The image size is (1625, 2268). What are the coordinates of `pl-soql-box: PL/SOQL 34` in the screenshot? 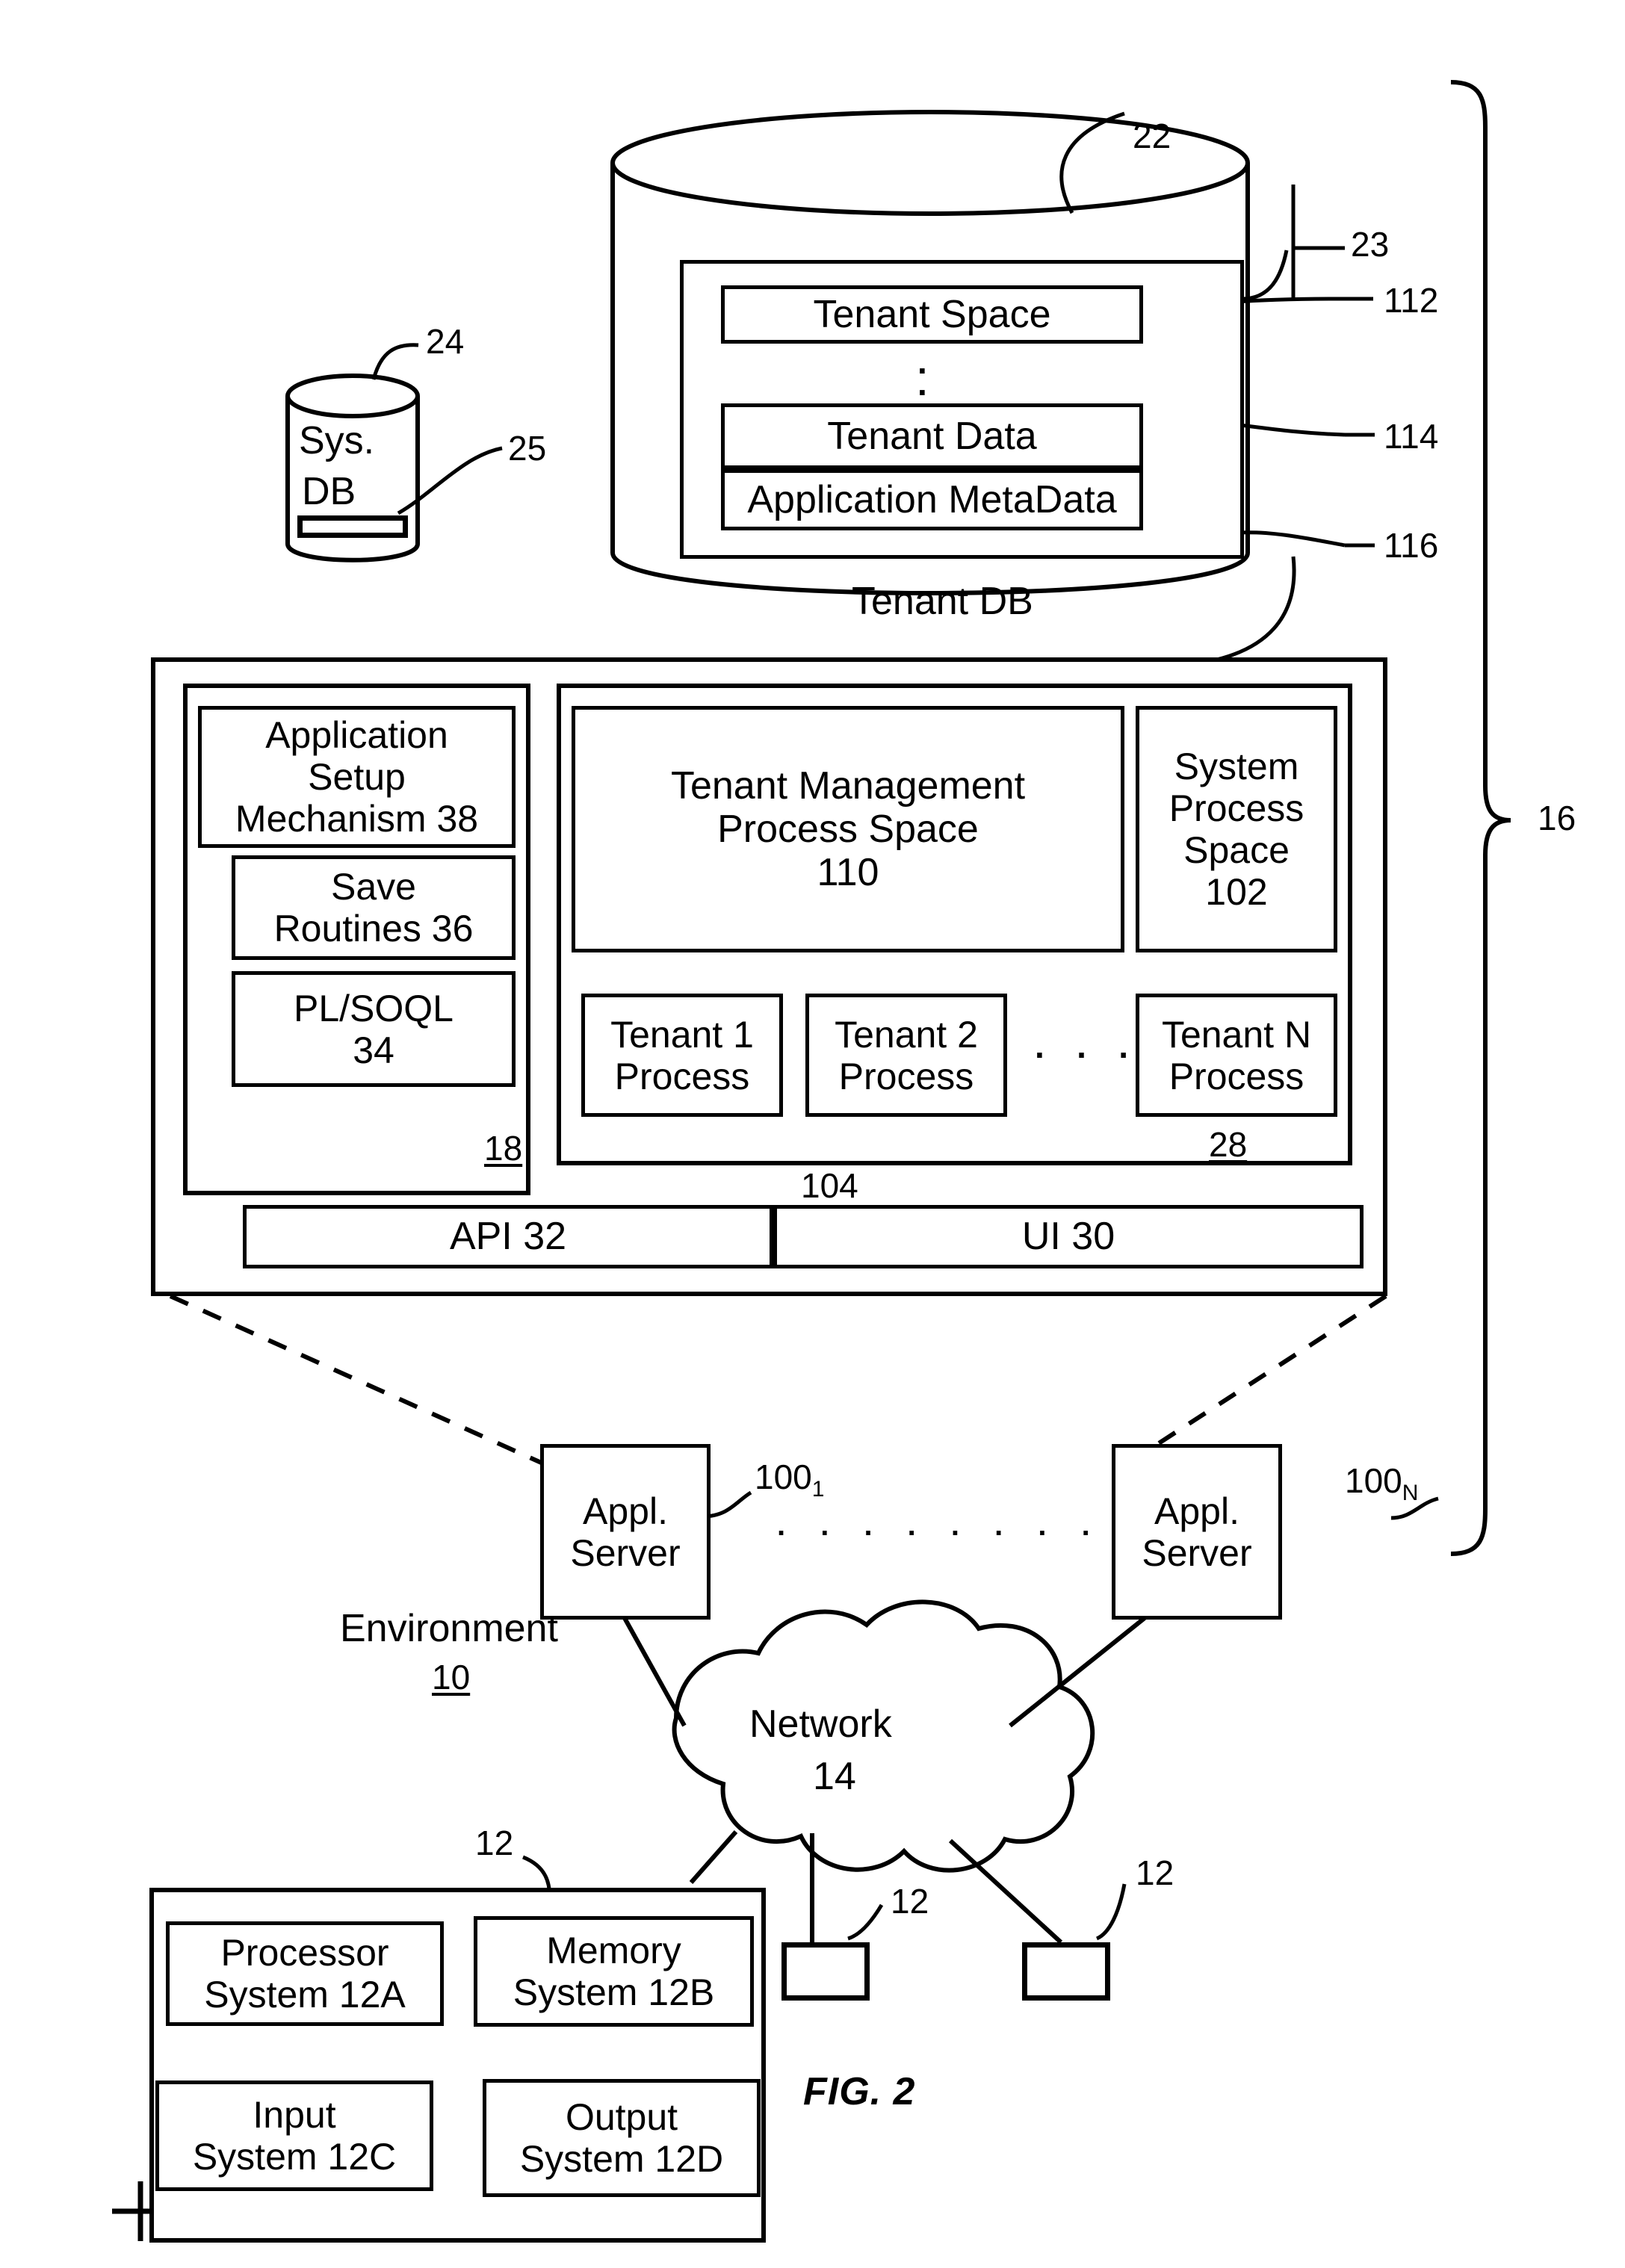 It's located at (374, 1029).